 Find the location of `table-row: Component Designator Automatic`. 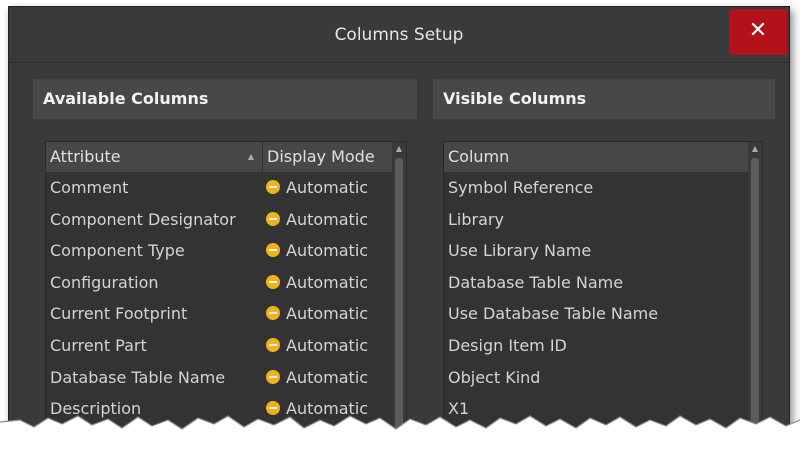

table-row: Component Designator Automatic is located at coordinates (219, 220).